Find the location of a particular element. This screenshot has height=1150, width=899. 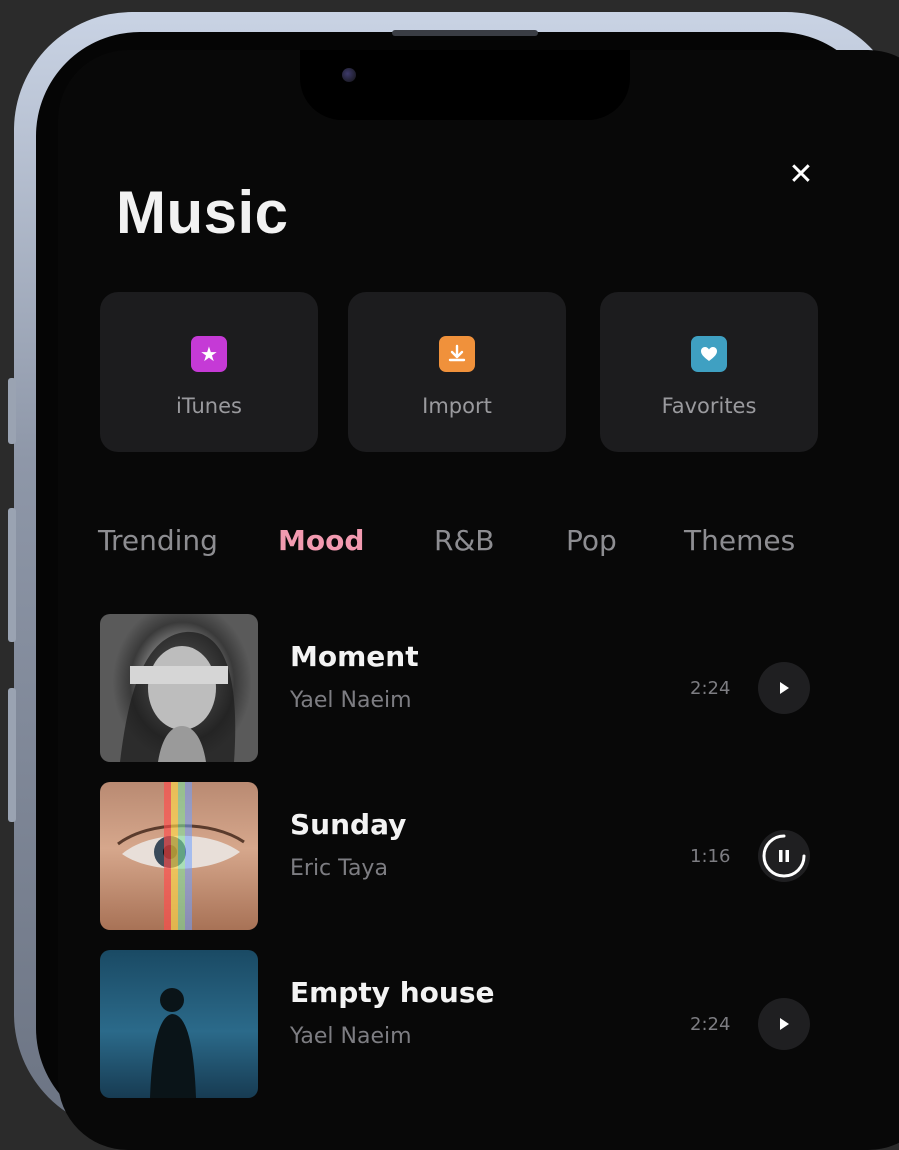

track-duration: 1:16 is located at coordinates (710, 856).